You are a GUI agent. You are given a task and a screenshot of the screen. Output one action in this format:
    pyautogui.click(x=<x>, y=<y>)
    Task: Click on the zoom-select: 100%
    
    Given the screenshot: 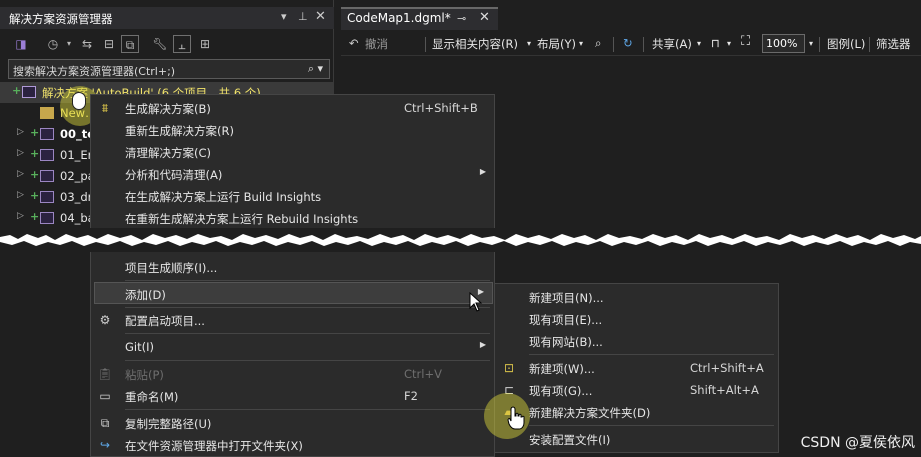 What is the action you would take?
    pyautogui.click(x=783, y=43)
    